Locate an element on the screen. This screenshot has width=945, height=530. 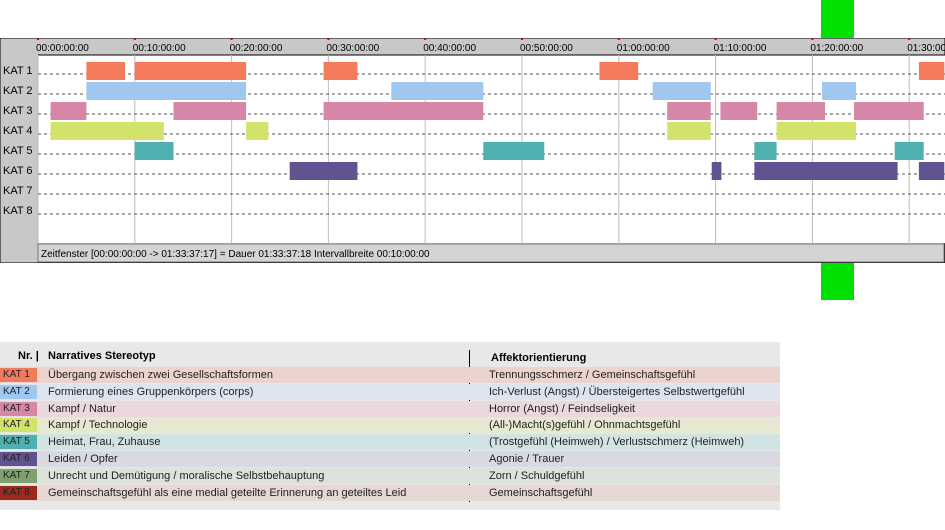
row-label-kat-7: KAT 7 is located at coordinates (18, 191).